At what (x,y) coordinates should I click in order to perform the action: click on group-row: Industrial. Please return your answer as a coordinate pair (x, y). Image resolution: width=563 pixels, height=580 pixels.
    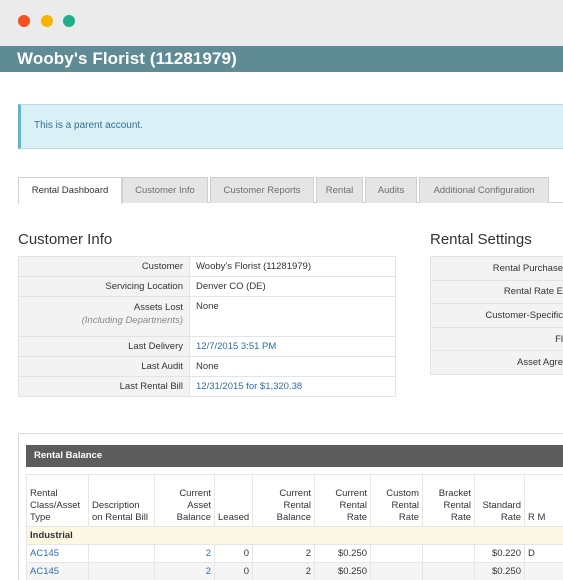
    Looking at the image, I should click on (294, 535).